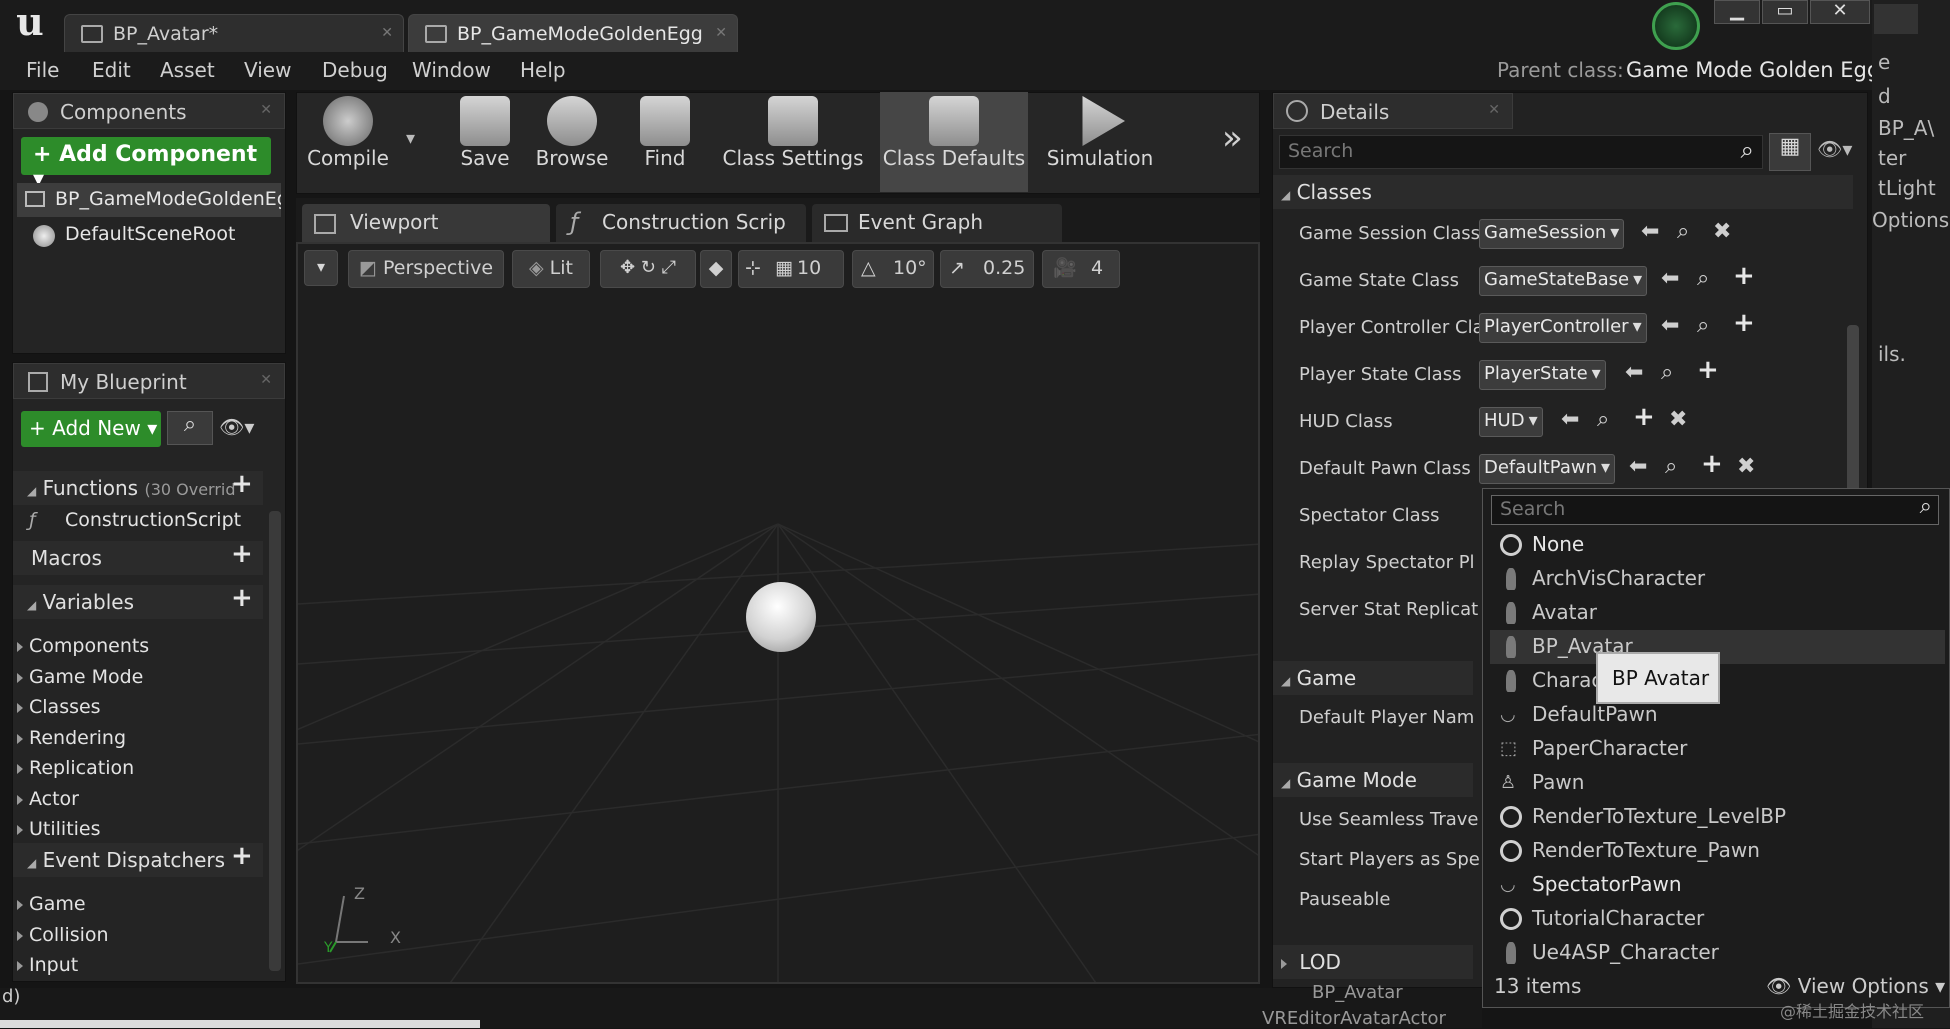 Image resolution: width=1950 pixels, height=1029 pixels. I want to click on dispatcher-group: Game, so click(137, 908).